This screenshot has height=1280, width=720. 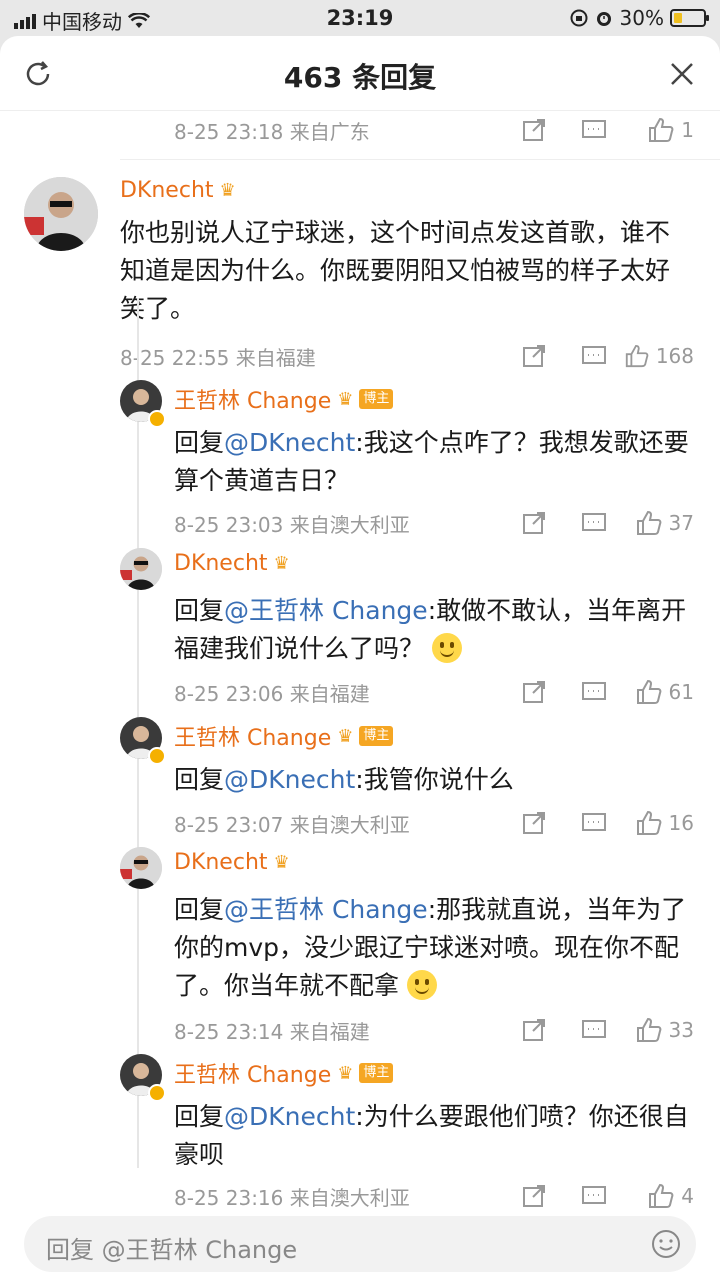 What do you see at coordinates (681, 692) in the screenshot?
I see `like-count: 61` at bounding box center [681, 692].